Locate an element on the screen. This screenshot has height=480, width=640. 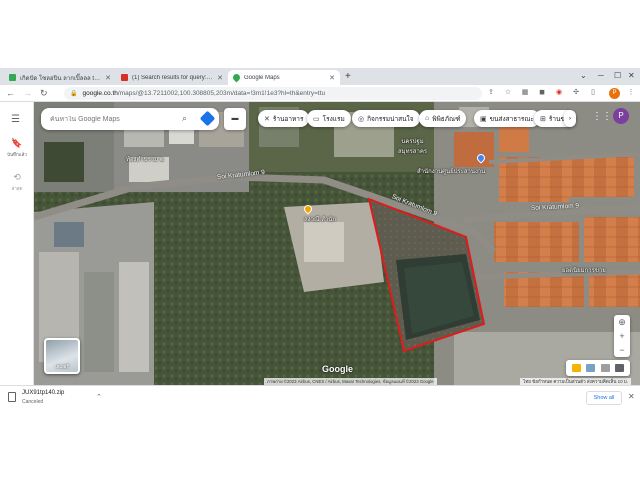
pegman-icon is located at coordinates (576, 368).